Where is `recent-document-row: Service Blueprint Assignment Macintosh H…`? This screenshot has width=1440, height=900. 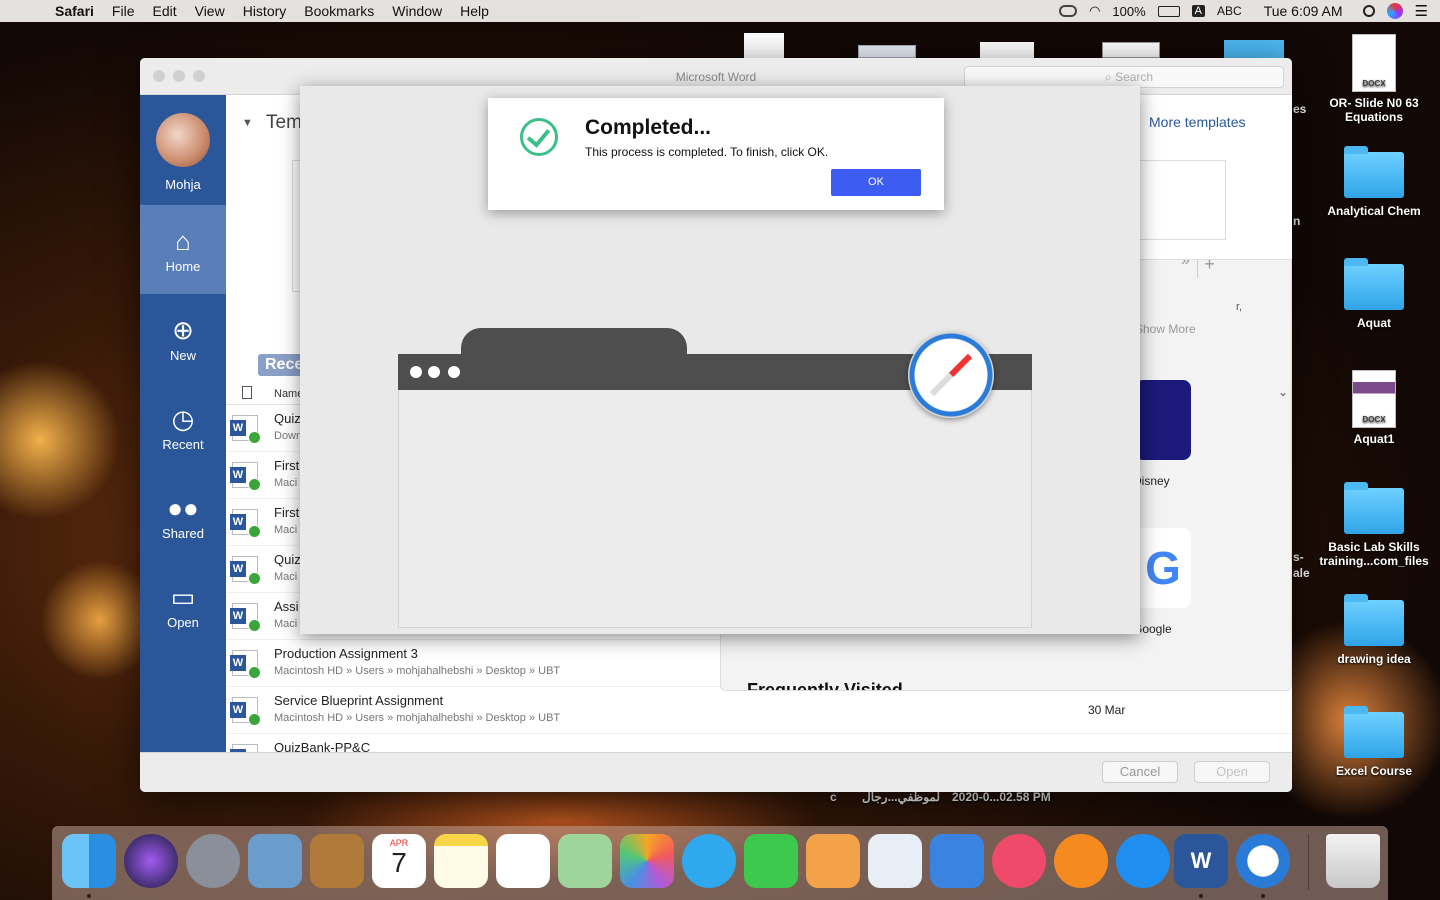 recent-document-row: Service Blueprint Assignment Macintosh H… is located at coordinates (759, 710).